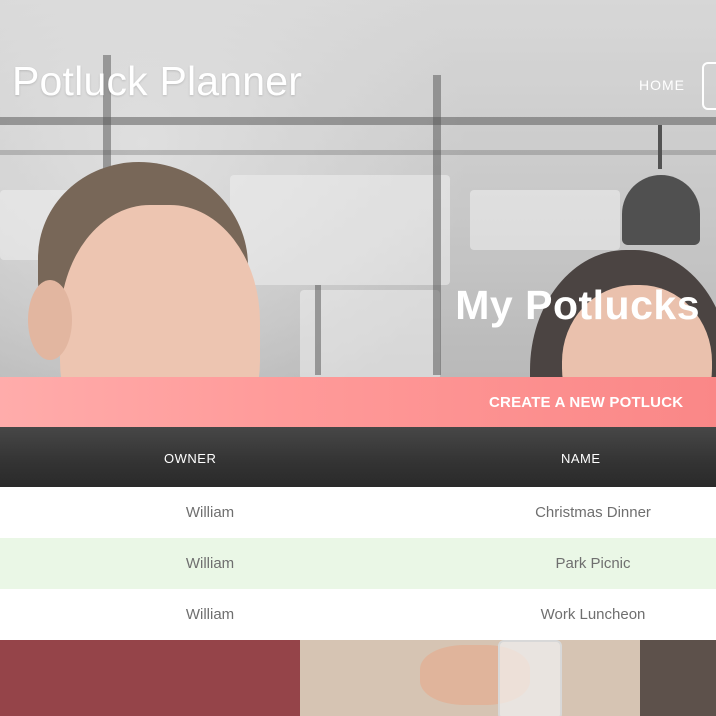 The width and height of the screenshot is (716, 716). Describe the element at coordinates (358, 402) in the screenshot. I see `create-potluck-button: CREATE A NEW POTLUCK` at that location.